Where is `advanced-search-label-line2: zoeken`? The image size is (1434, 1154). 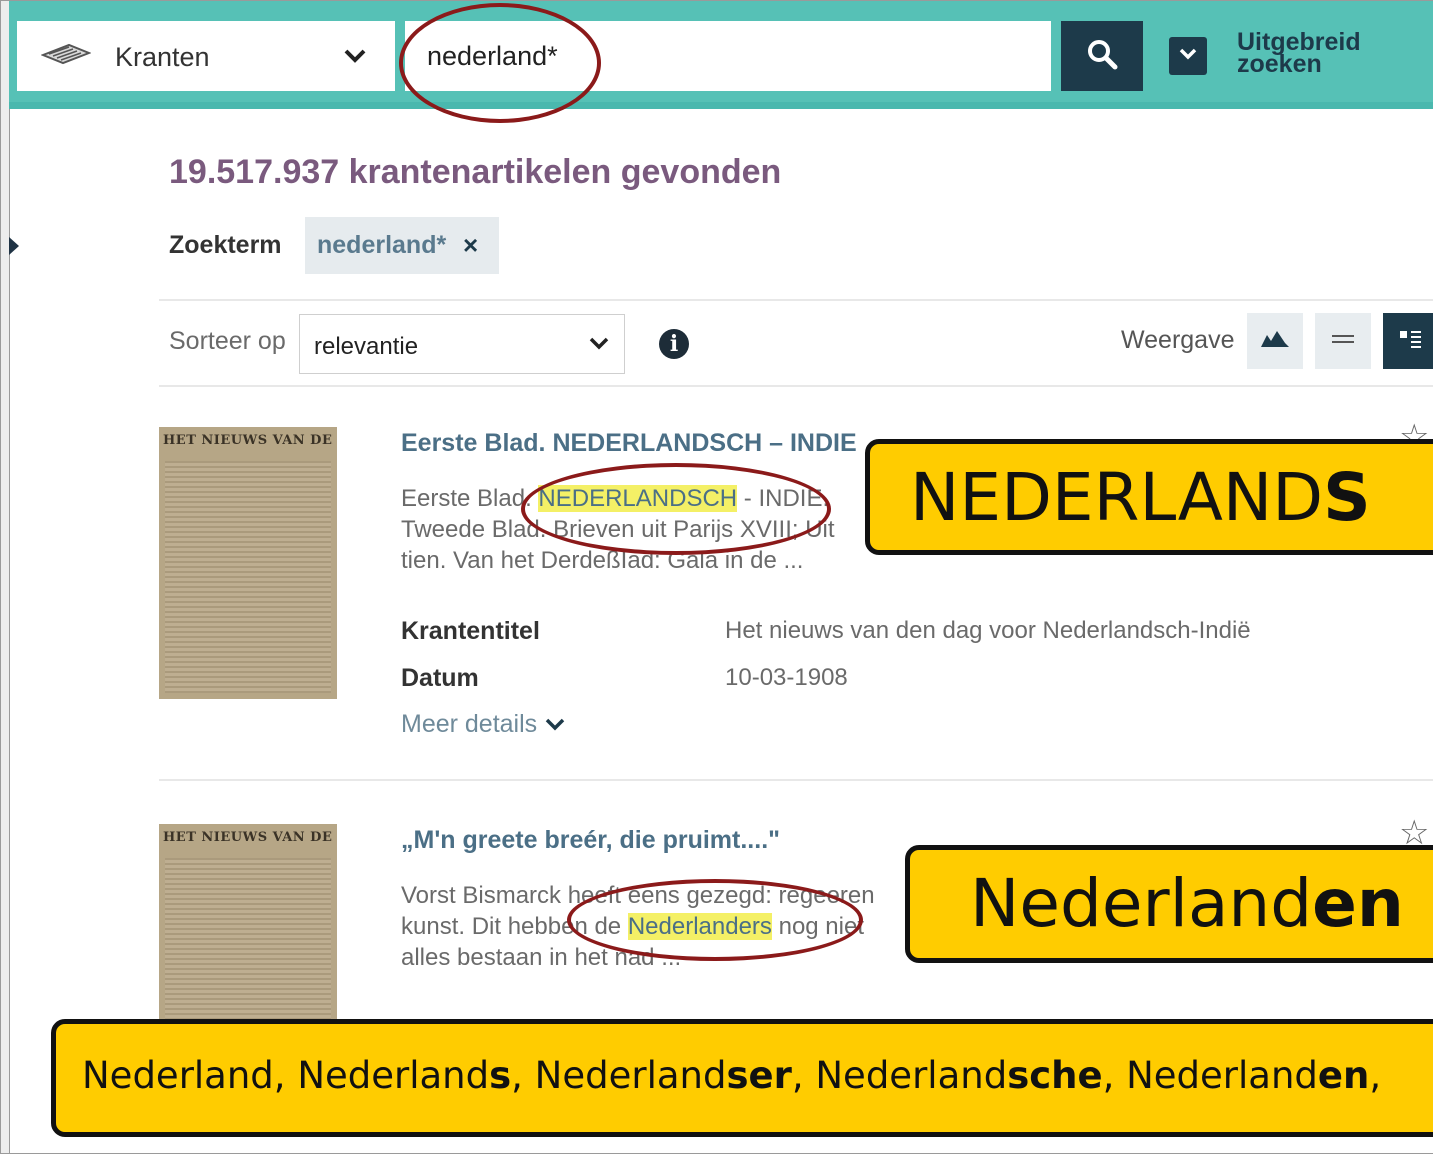 advanced-search-label-line2: zoeken is located at coordinates (1279, 64).